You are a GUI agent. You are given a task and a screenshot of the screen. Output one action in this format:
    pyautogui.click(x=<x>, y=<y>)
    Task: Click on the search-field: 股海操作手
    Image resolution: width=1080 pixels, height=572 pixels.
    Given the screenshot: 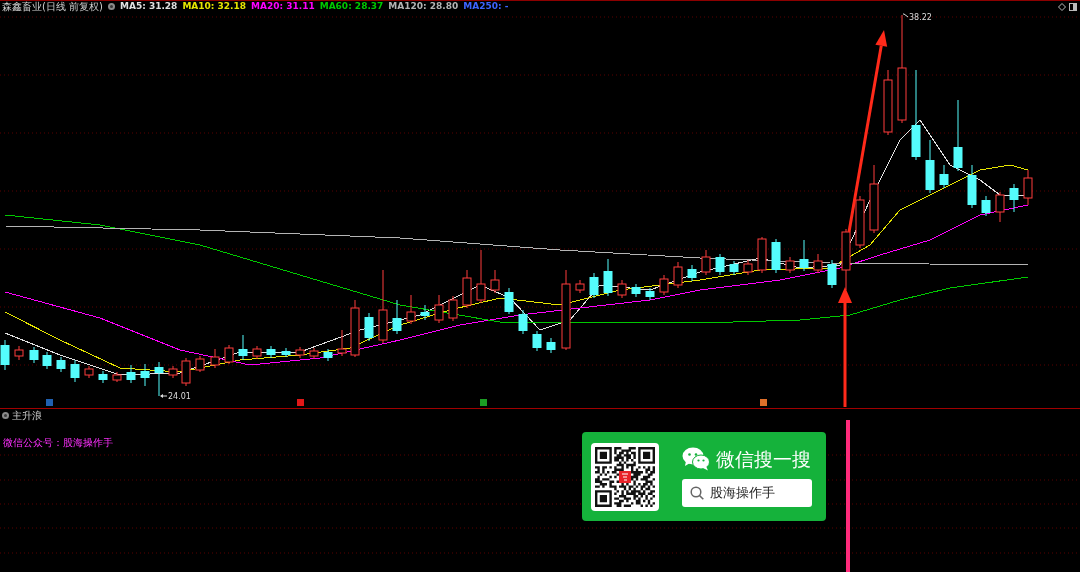 What is the action you would take?
    pyautogui.click(x=747, y=492)
    